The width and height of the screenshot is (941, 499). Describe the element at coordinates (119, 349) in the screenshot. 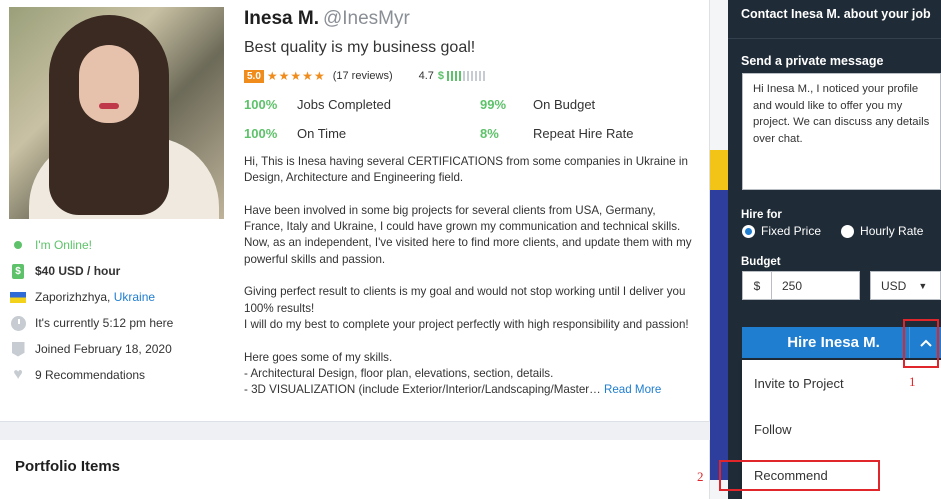

I see `joined-date: Joined February 18, 2020` at that location.